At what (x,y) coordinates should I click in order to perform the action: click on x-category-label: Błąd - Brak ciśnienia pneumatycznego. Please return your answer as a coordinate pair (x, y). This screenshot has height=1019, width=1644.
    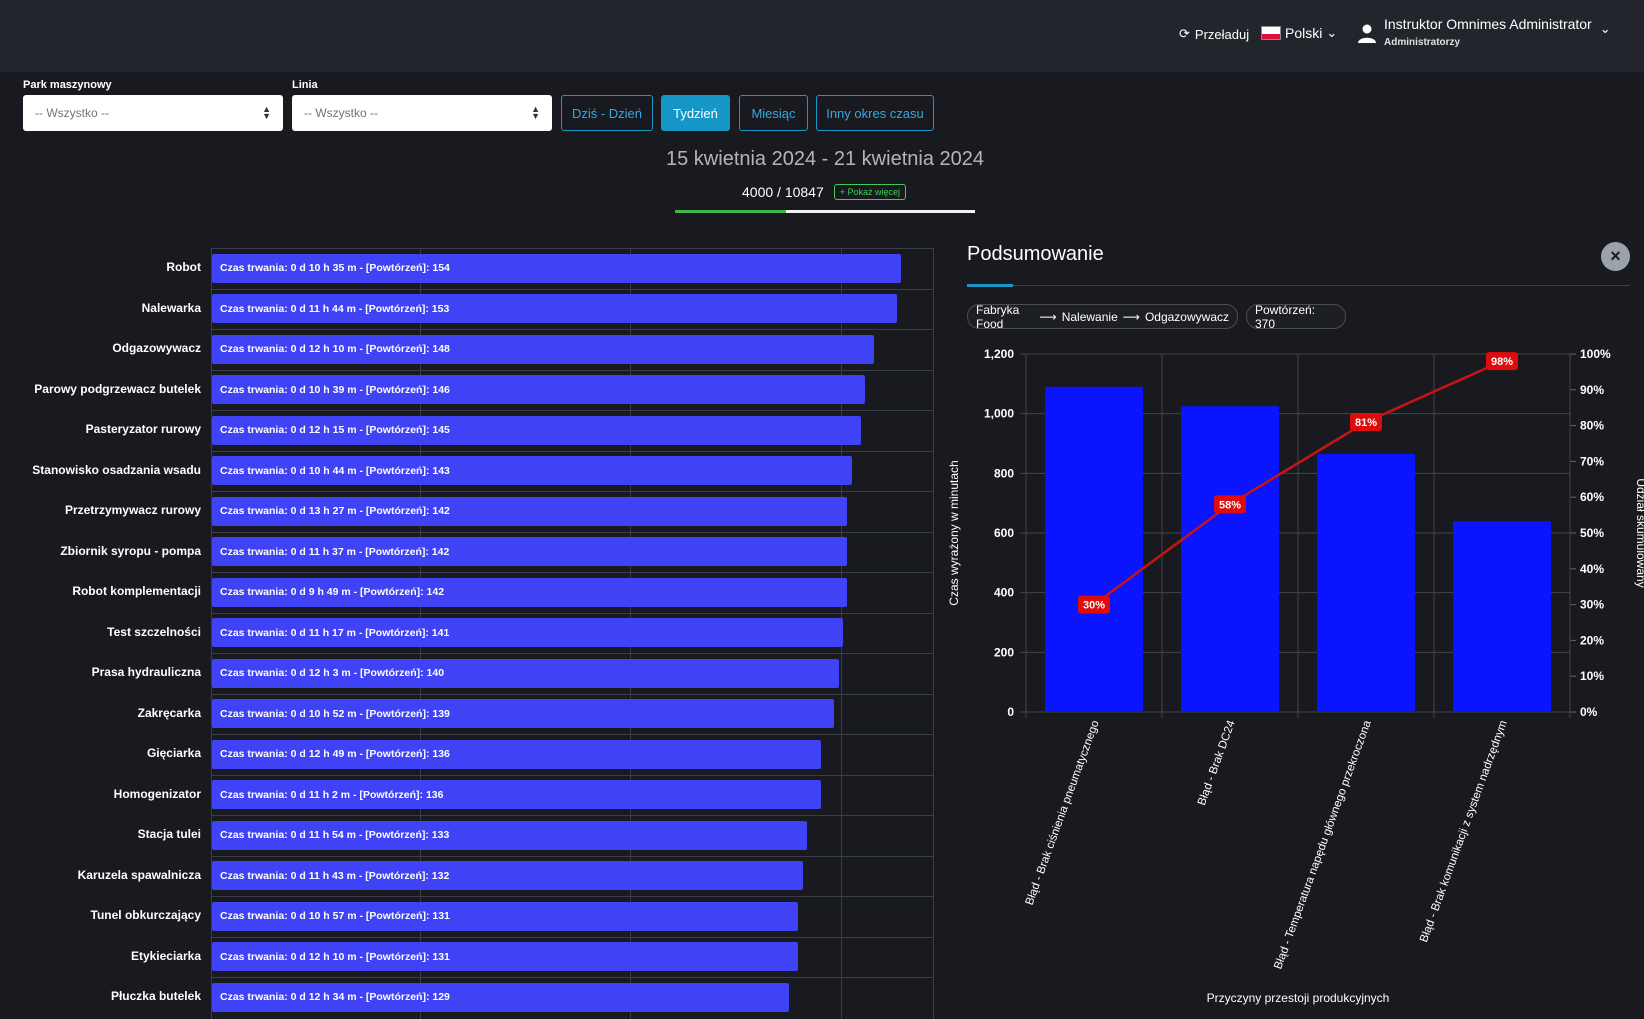
    Looking at the image, I should click on (1063, 813).